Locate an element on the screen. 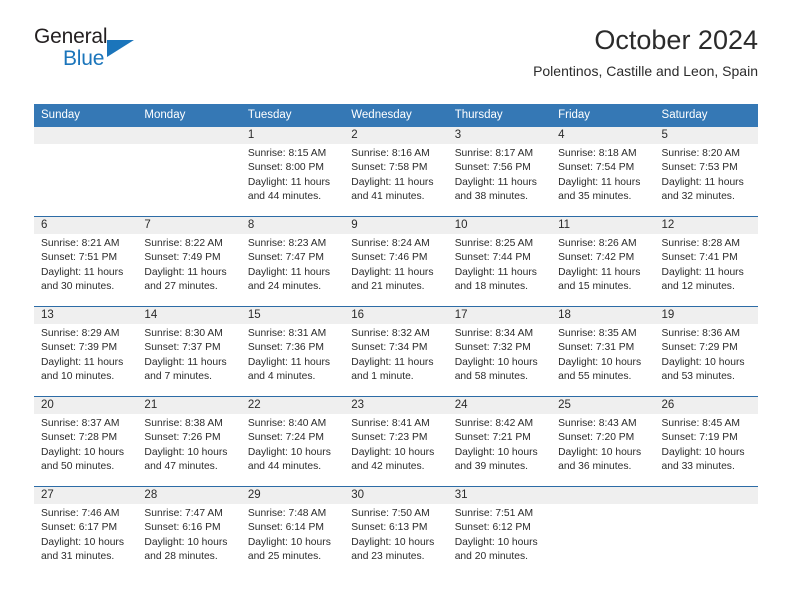  day-number-band: 27 is located at coordinates (86, 495).